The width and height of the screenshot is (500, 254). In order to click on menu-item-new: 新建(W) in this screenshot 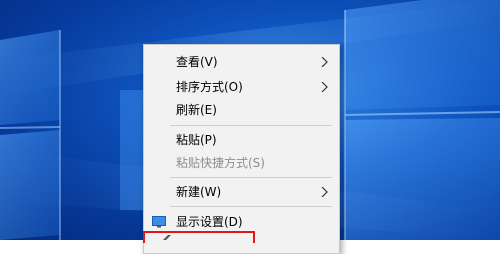, I will do `click(241, 192)`.